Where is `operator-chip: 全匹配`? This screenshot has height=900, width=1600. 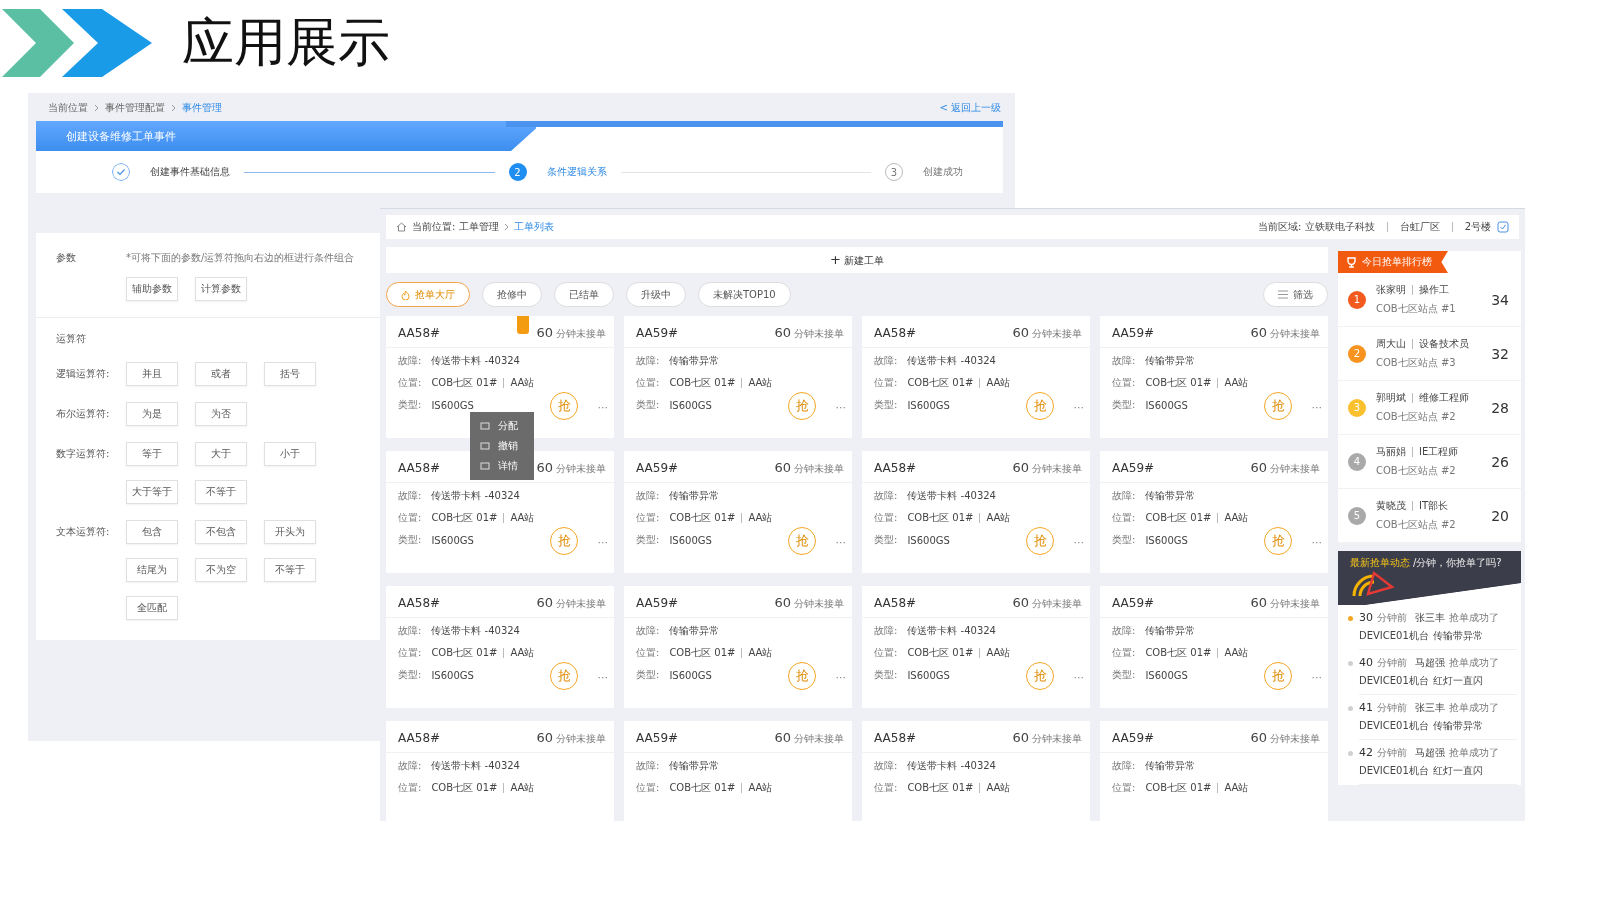
operator-chip: 全匹配 is located at coordinates (152, 608).